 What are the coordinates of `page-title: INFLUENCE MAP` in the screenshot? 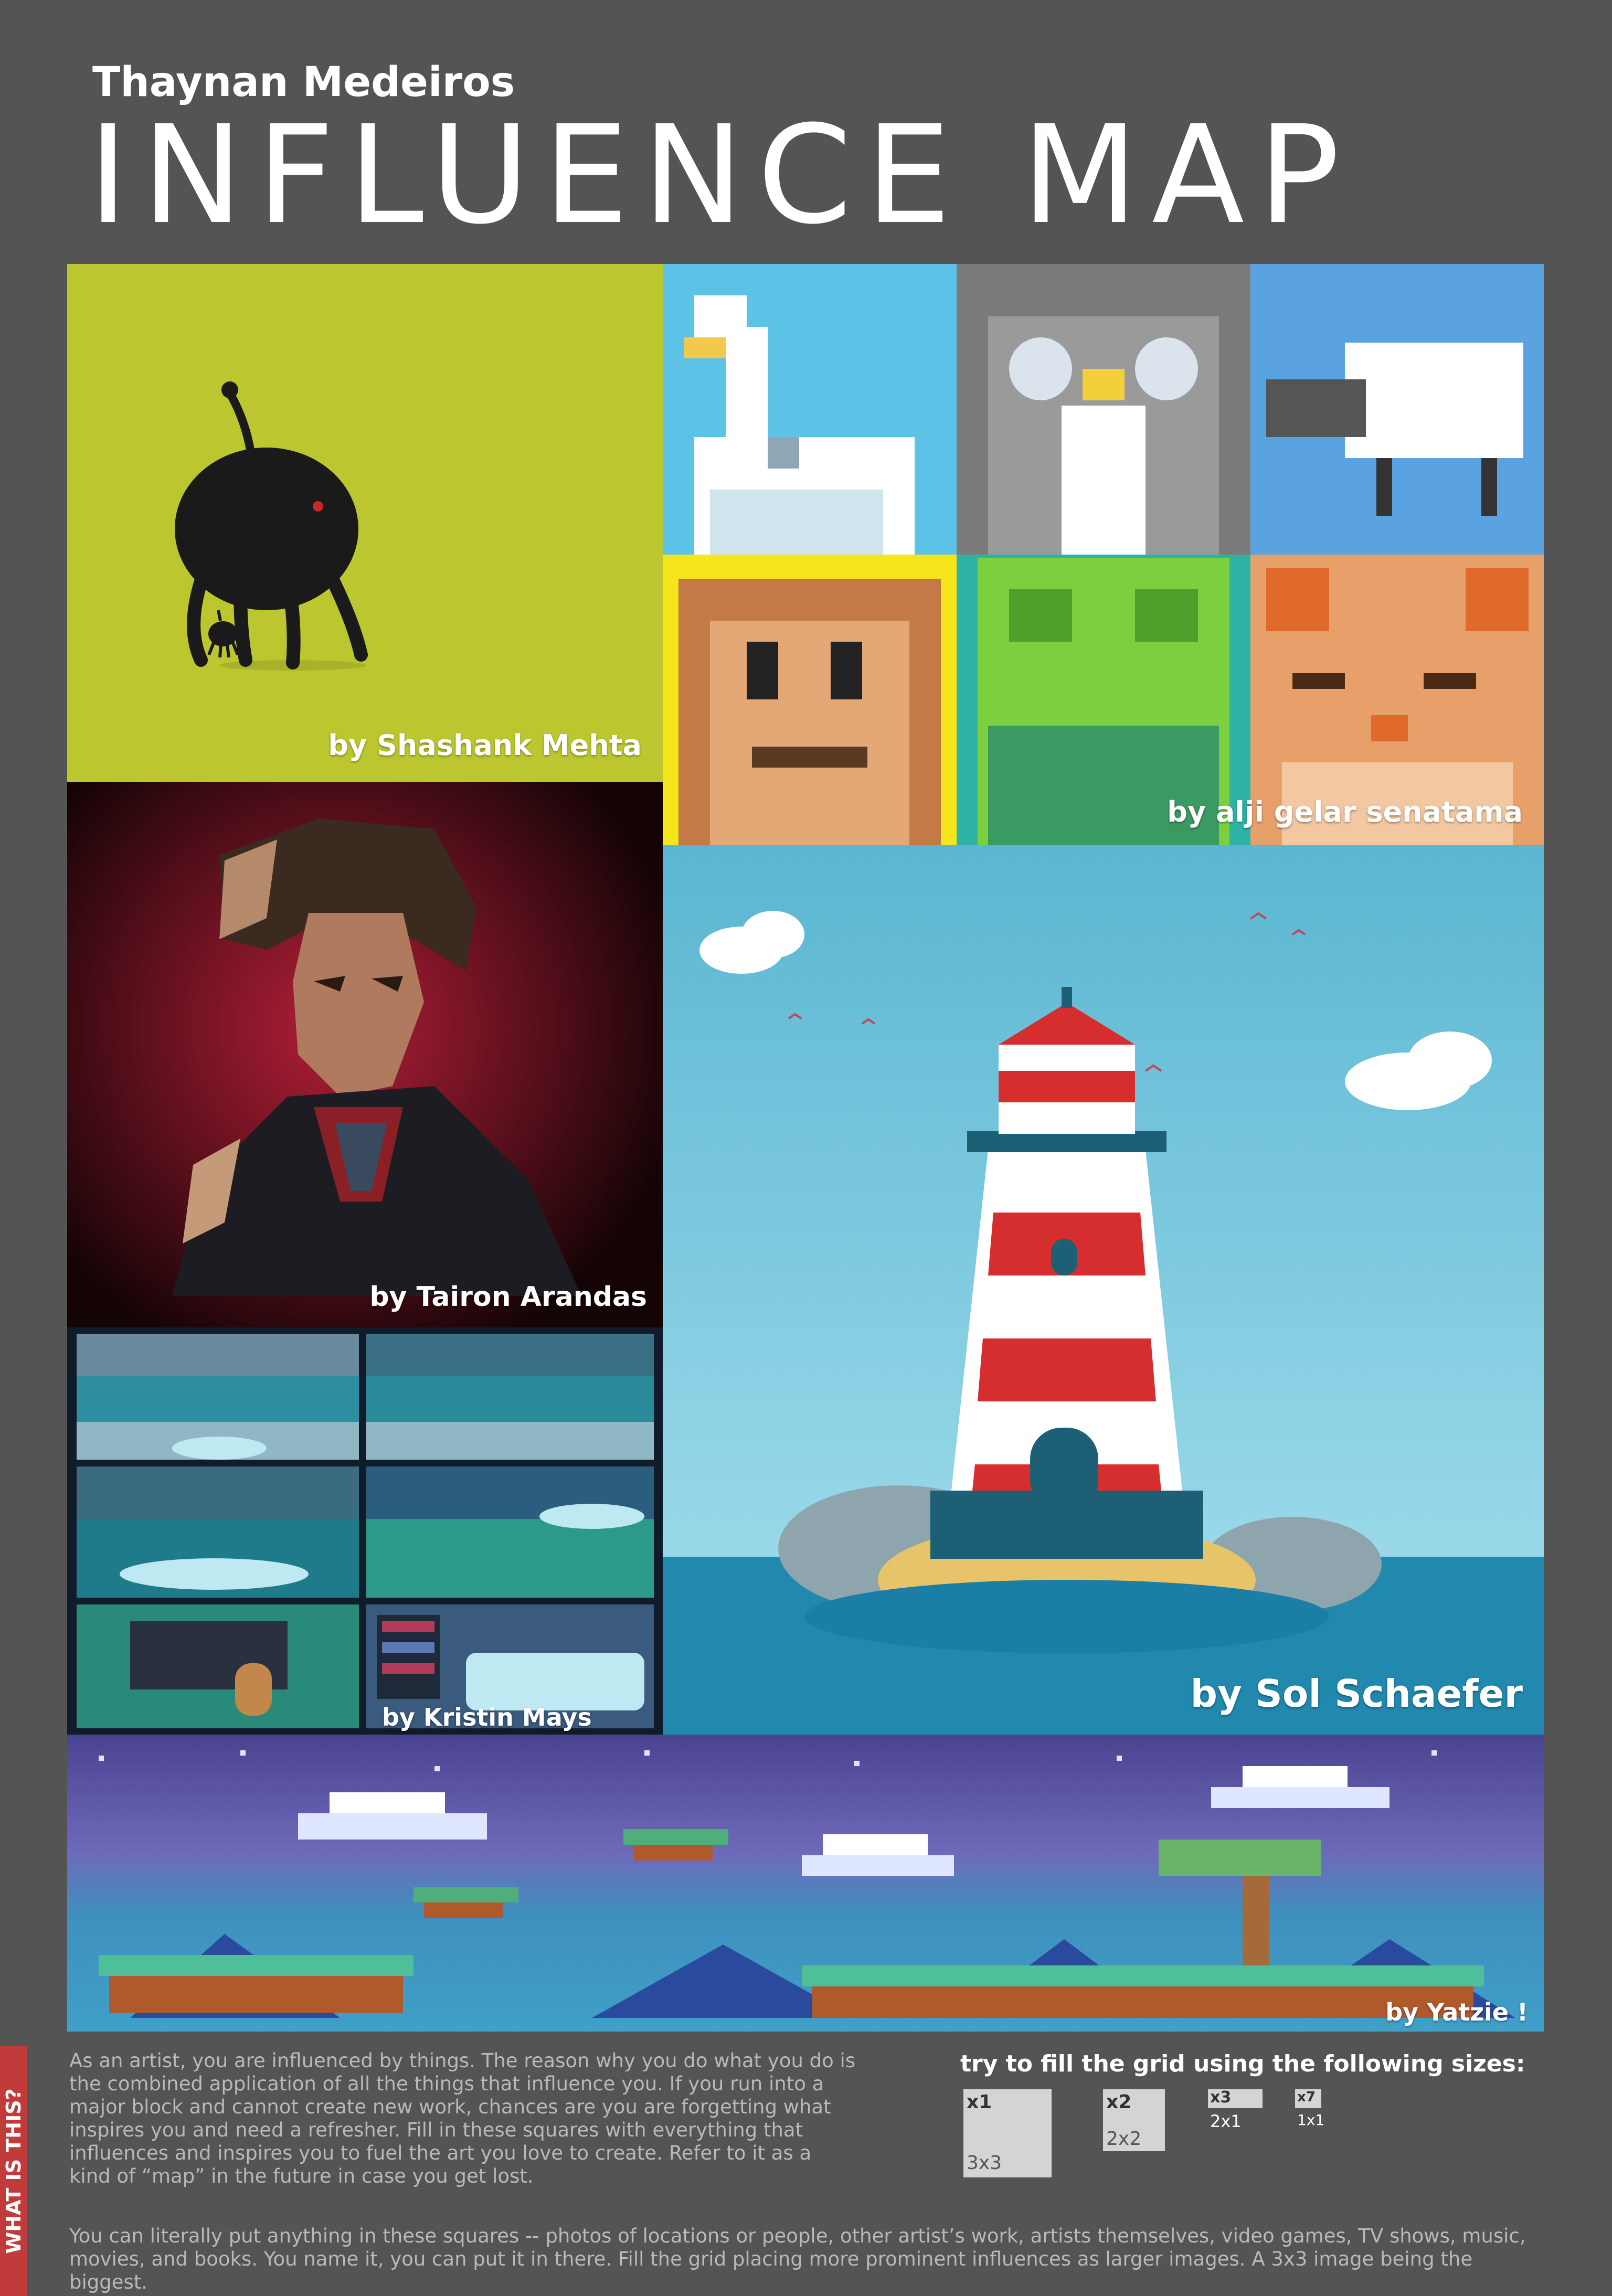 It's located at (721, 176).